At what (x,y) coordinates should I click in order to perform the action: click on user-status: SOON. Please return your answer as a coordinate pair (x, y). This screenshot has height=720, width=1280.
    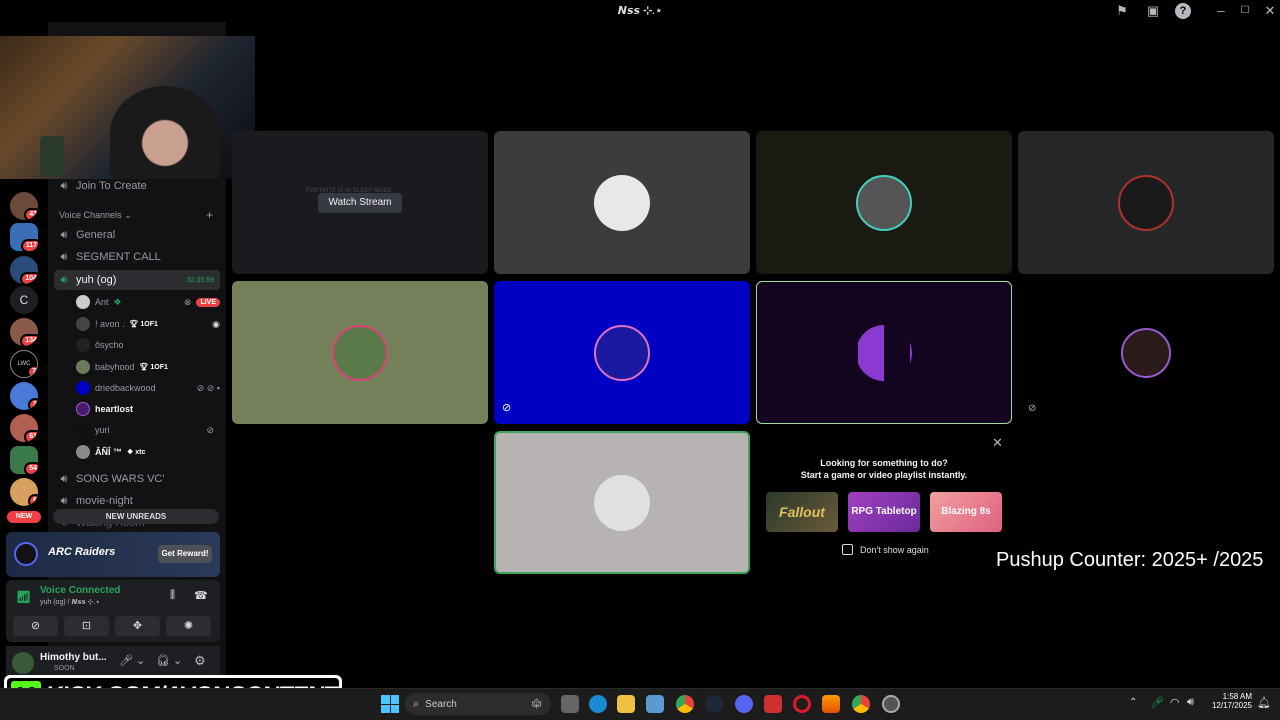
    Looking at the image, I should click on (64, 668).